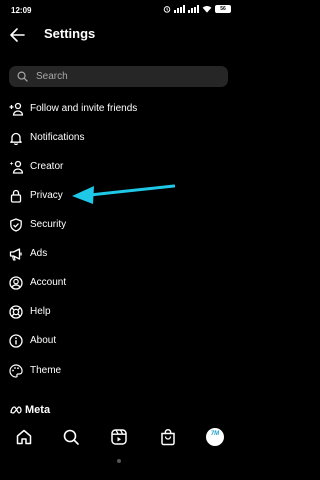  Describe the element at coordinates (119, 341) in the screenshot. I see `menu-item-about: About` at that location.